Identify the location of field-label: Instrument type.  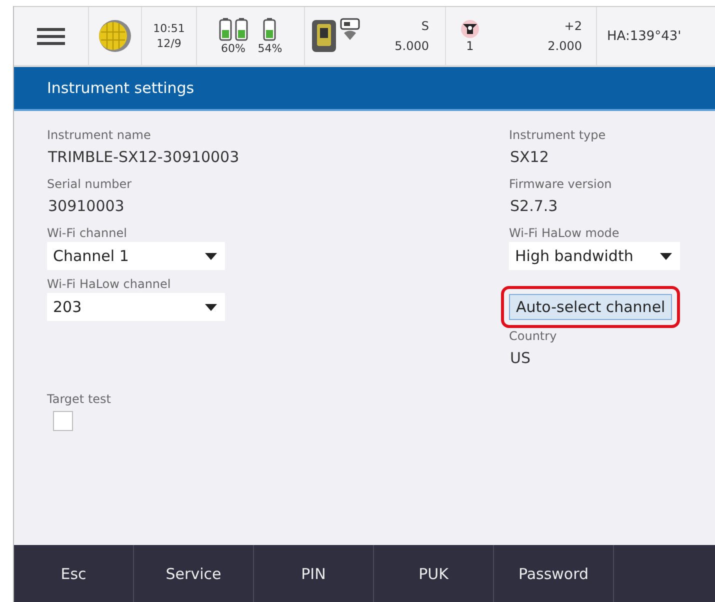
(558, 135).